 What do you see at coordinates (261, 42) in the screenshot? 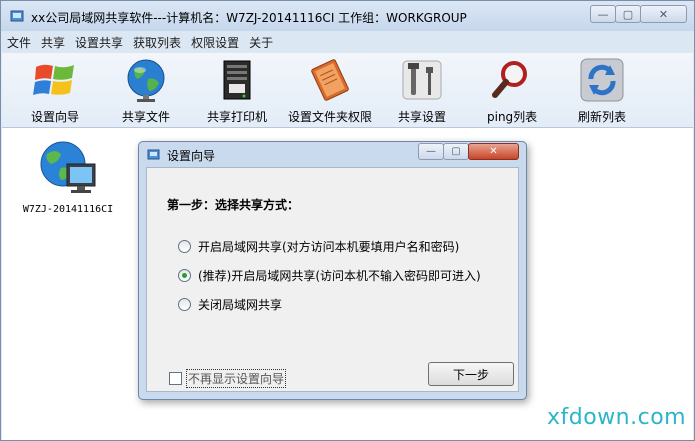
I see `menu-about: 关于` at bounding box center [261, 42].